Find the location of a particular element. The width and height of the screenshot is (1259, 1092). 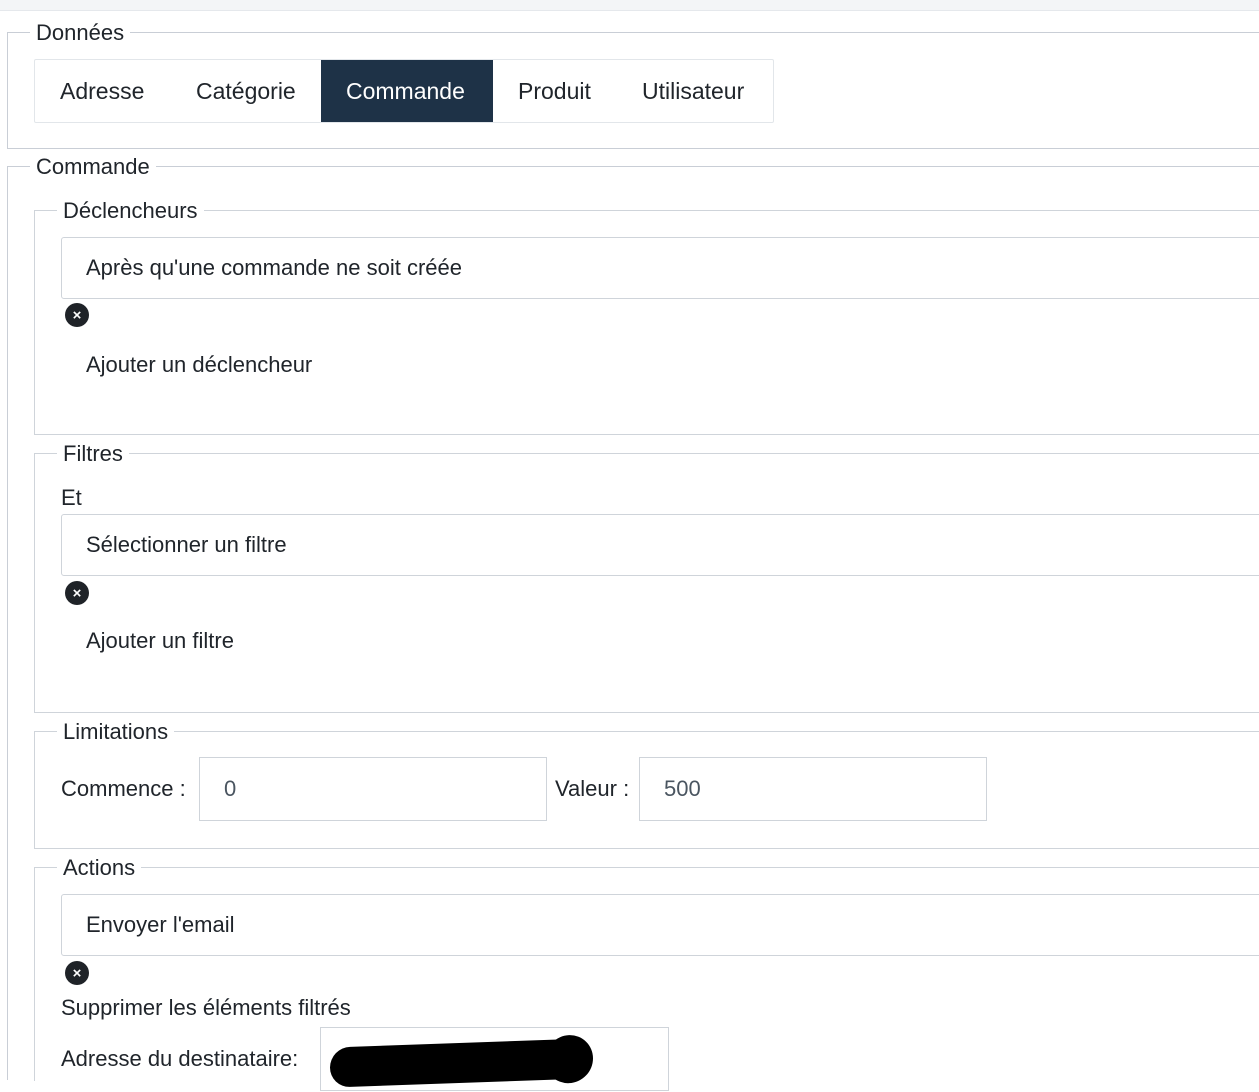

add-trigger-link: Ajouter un déclencheur is located at coordinates (199, 365).